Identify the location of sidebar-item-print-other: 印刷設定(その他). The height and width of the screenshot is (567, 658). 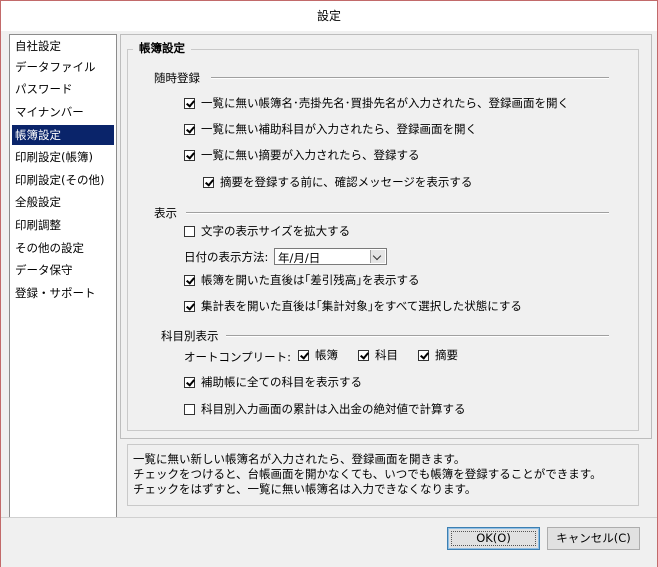
(63, 180).